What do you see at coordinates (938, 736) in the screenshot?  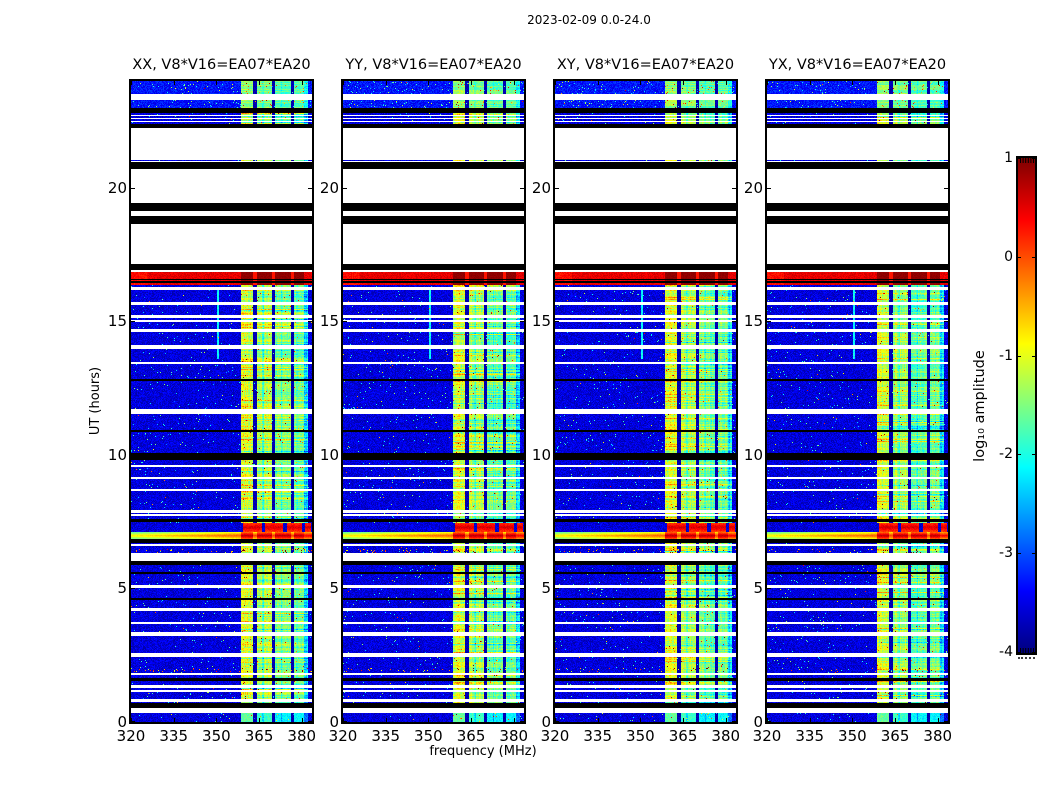 I see `x-tick-label: 380` at bounding box center [938, 736].